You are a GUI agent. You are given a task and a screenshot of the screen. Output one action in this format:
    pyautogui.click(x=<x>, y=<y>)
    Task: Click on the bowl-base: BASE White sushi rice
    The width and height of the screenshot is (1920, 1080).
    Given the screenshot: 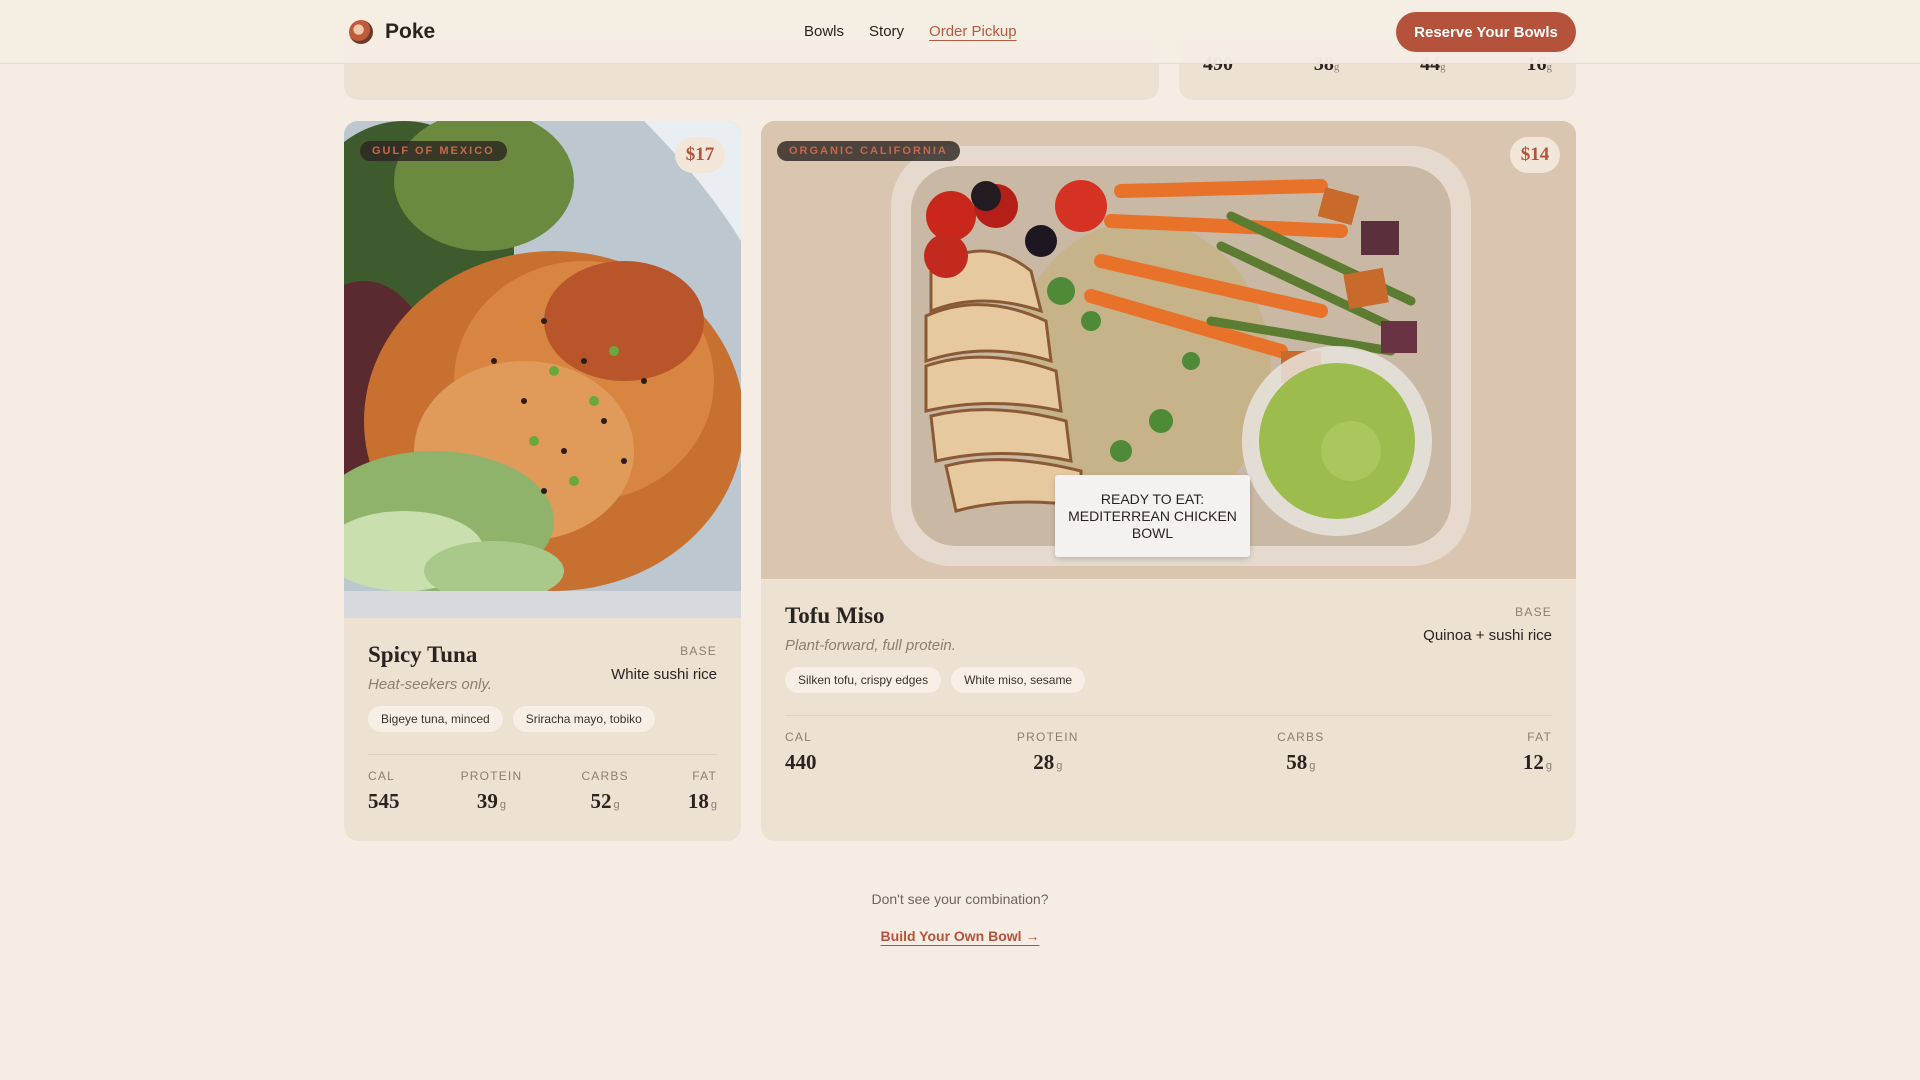 What is the action you would take?
    pyautogui.click(x=664, y=663)
    